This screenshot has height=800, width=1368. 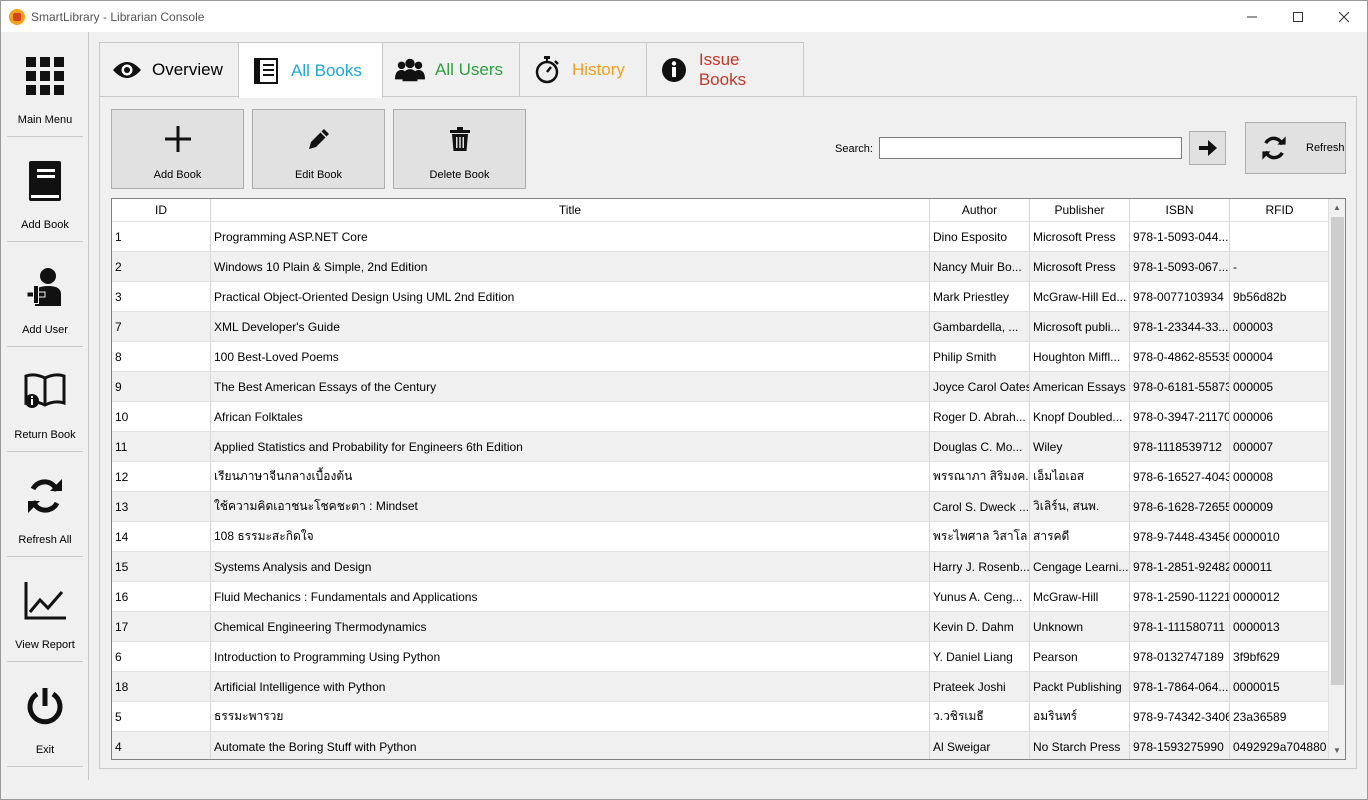 I want to click on minimize-icon, so click(x=1252, y=16).